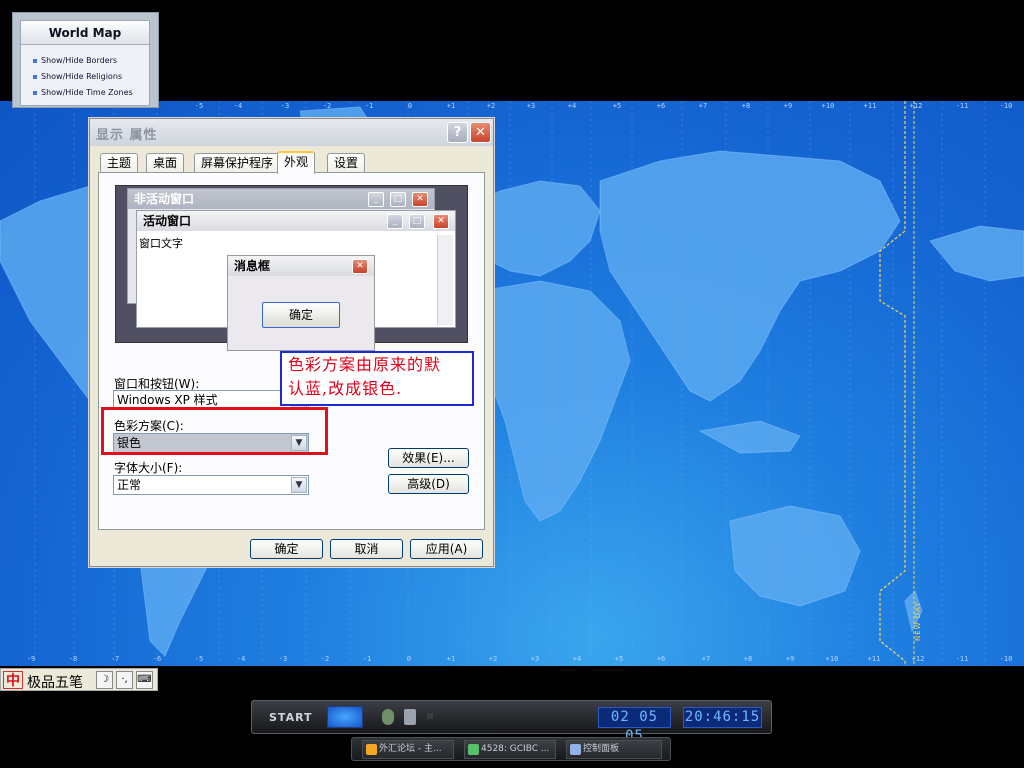  I want to click on preview-active-window: 活动窗口 _ □ ✕ 窗口文字 消息框 ✕ 确定, so click(296, 280).